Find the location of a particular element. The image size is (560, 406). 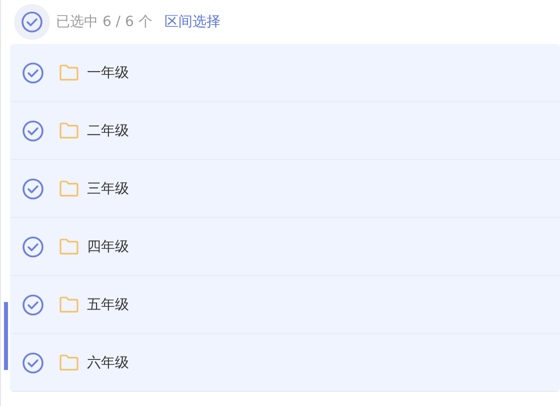

list-item: 五年级 is located at coordinates (285, 305).